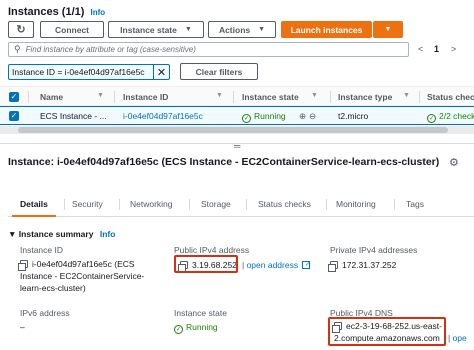 The image size is (474, 350). I want to click on instance-id-label: Instance ID, so click(41, 250).